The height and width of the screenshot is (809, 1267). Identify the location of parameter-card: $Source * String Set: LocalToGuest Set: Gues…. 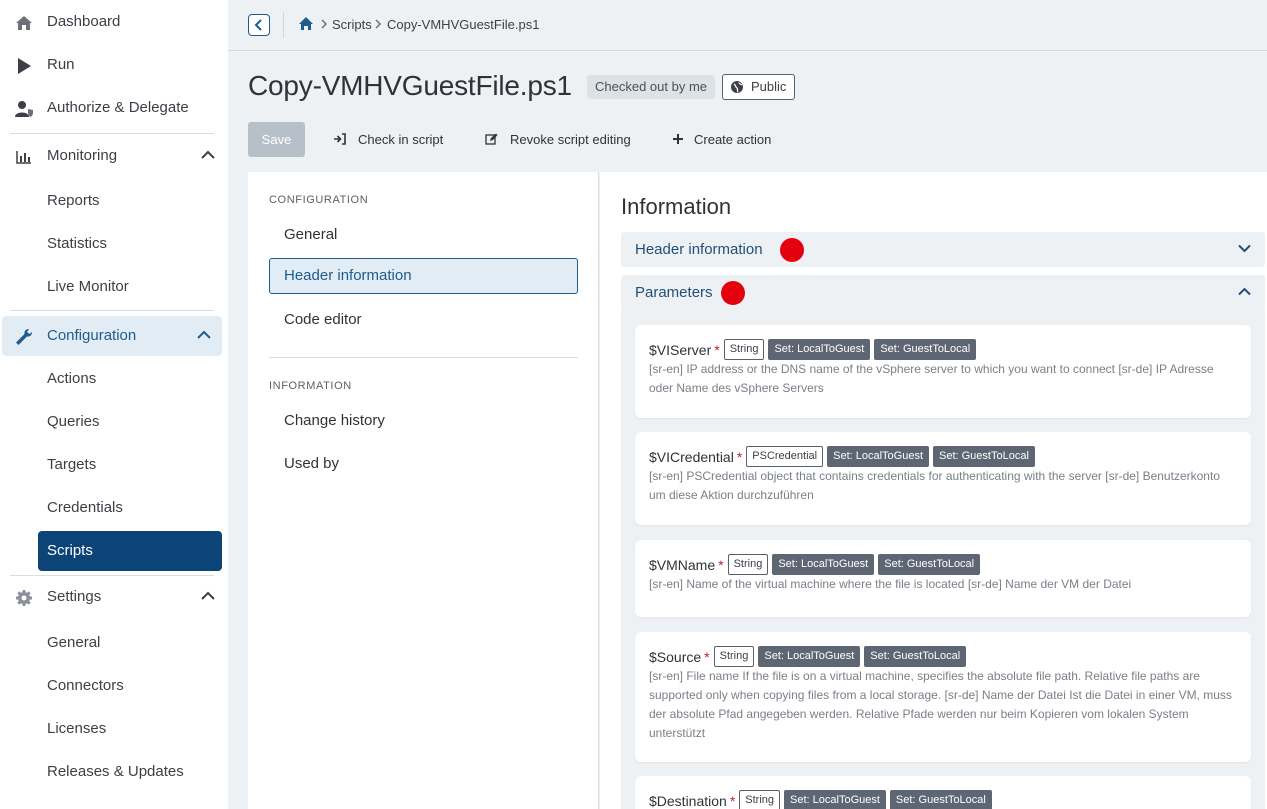
(943, 697).